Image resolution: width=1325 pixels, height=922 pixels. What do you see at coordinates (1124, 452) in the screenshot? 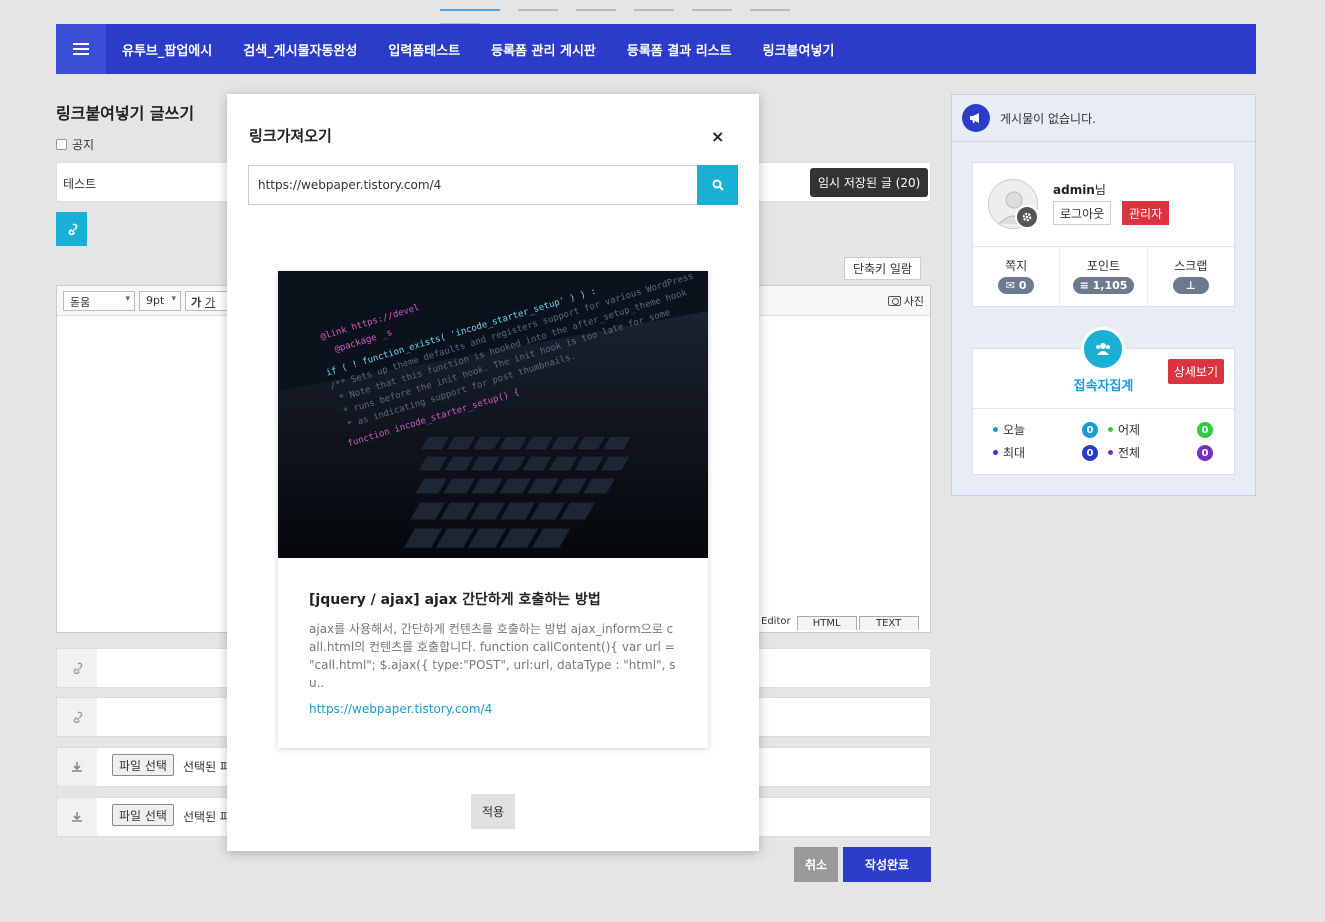
I see `visitor-total: 전체` at bounding box center [1124, 452].